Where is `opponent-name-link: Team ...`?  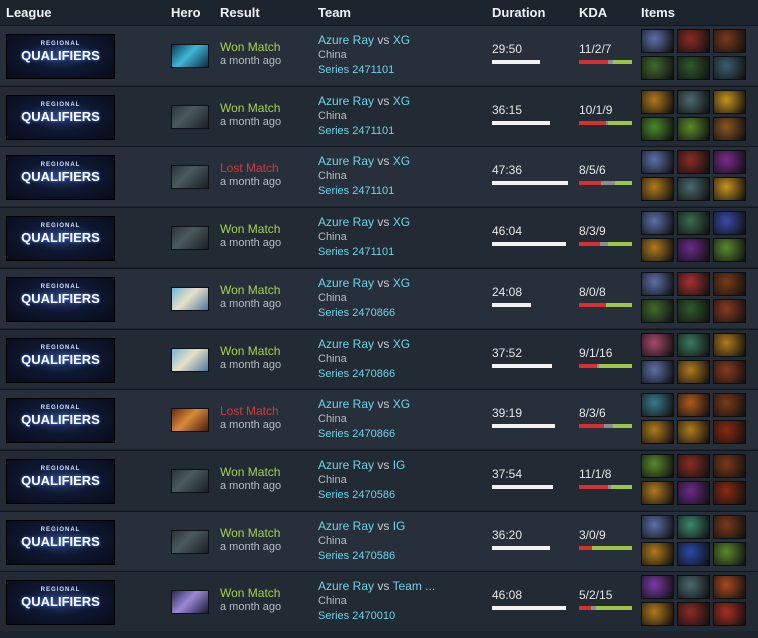
opponent-name-link: Team ... is located at coordinates (414, 586).